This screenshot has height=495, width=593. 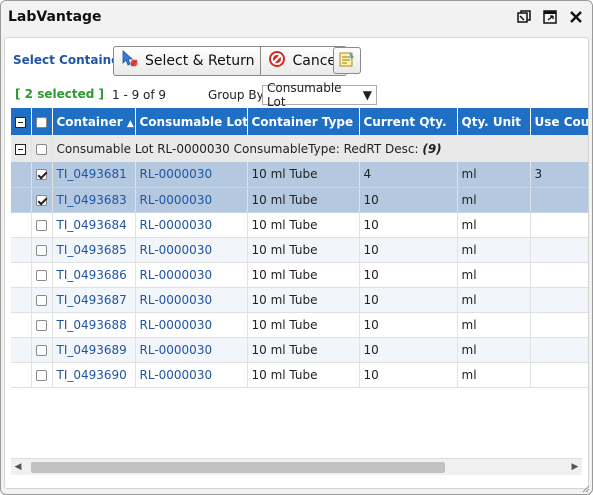 I want to click on cell-use-count: 3, so click(x=559, y=175).